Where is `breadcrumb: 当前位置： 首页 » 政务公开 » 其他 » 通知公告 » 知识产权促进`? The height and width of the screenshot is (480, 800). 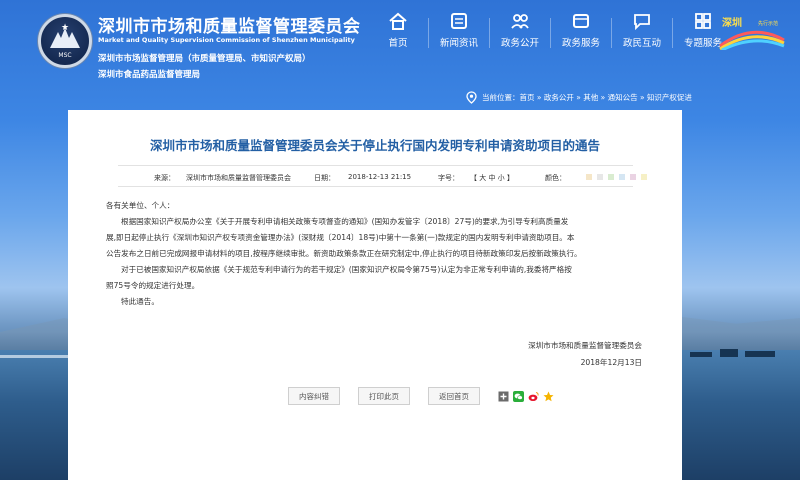 breadcrumb: 当前位置： 首页 » 政务公开 » 其他 » 通知公告 » 知识产权促进 is located at coordinates (631, 97).